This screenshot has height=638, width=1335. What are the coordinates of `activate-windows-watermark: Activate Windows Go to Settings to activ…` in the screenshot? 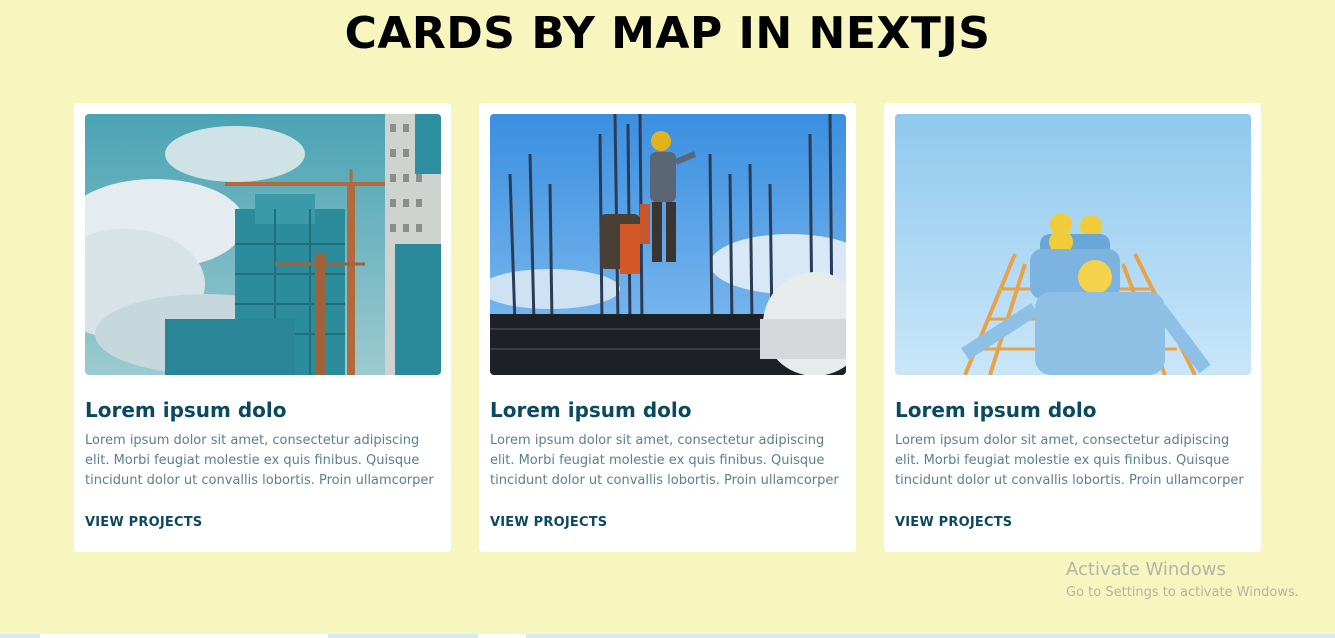 It's located at (1182, 581).